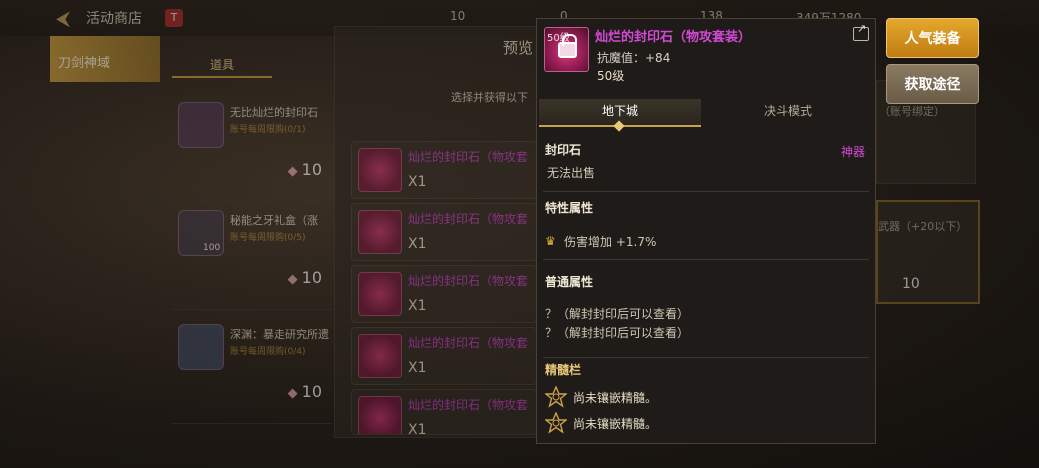  Describe the element at coordinates (634, 58) in the screenshot. I see `item-stat: 抗魔值：+84` at that location.